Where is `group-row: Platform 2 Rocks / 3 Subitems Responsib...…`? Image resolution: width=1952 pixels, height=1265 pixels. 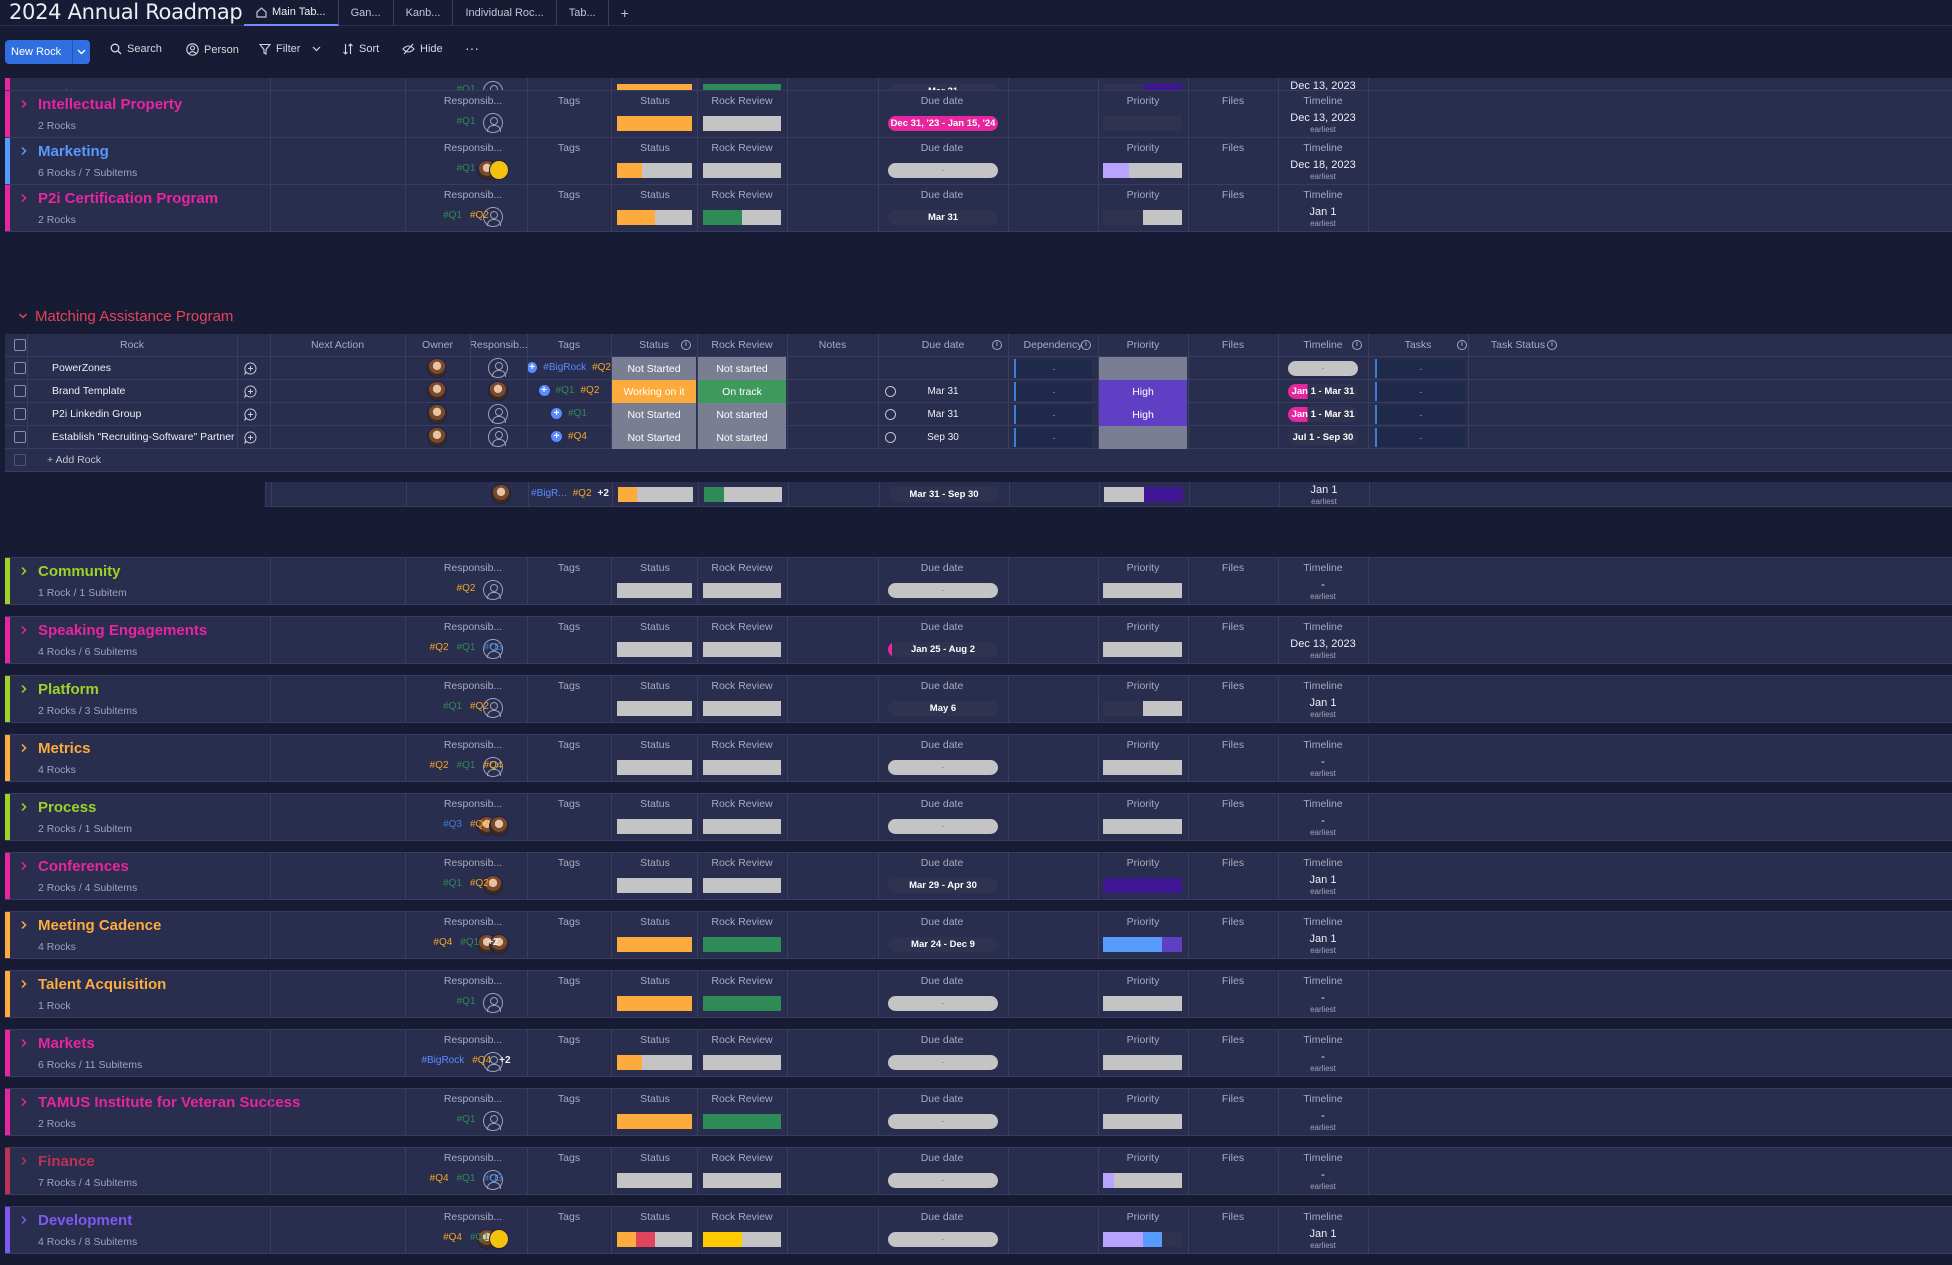
group-row: Platform 2 Rocks / 3 Subitems Responsib...… is located at coordinates (978, 699).